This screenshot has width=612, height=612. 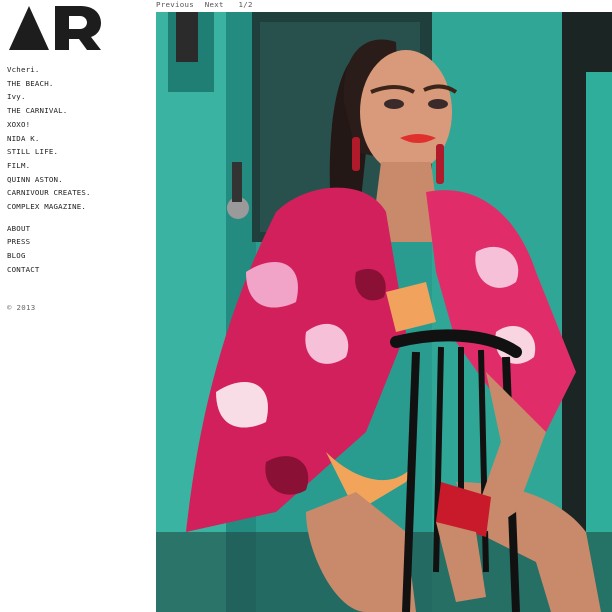 What do you see at coordinates (77, 97) in the screenshot?
I see `nav-item-ivy: Ivy.` at bounding box center [77, 97].